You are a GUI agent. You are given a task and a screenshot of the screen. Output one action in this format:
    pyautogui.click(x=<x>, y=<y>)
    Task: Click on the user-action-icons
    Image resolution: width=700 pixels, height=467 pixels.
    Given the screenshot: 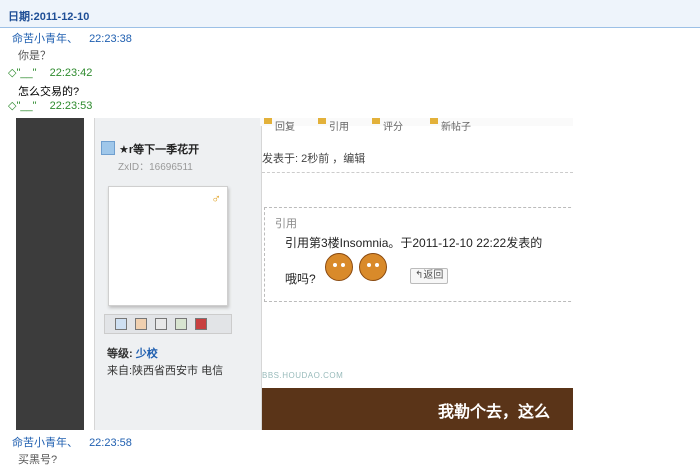 What is the action you would take?
    pyautogui.click(x=168, y=324)
    